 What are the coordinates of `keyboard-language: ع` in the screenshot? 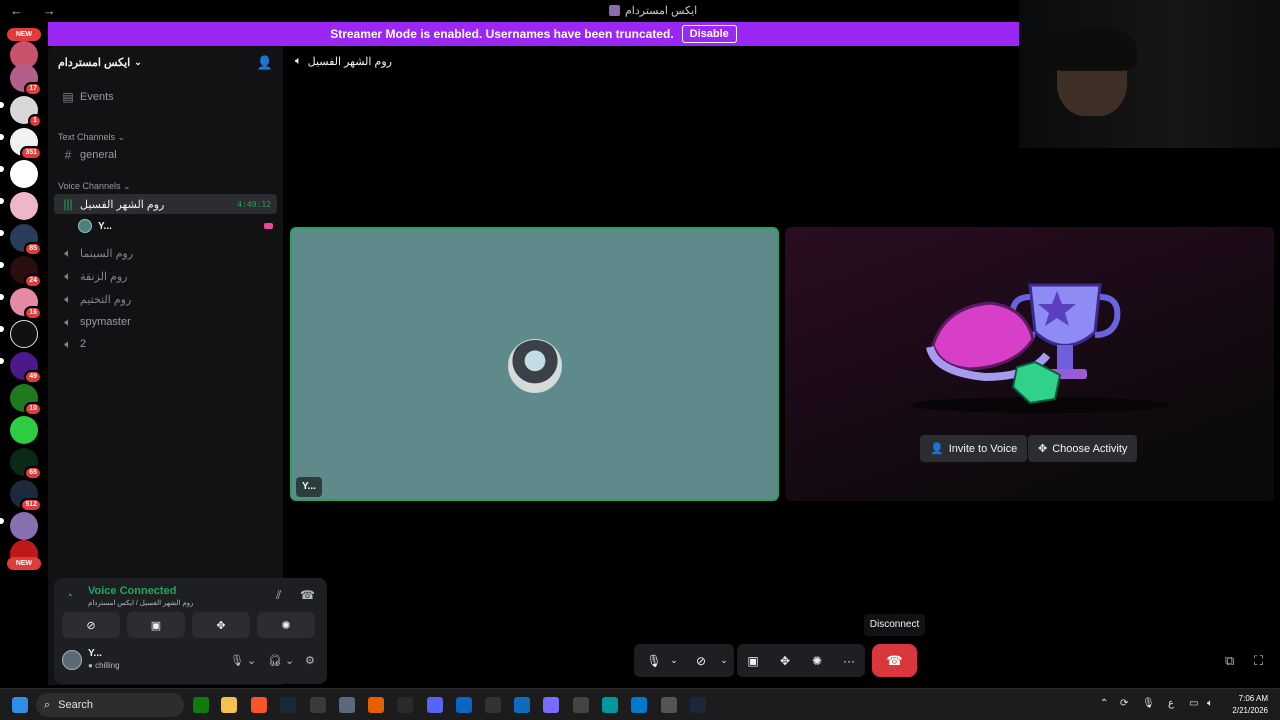 It's located at (1171, 703).